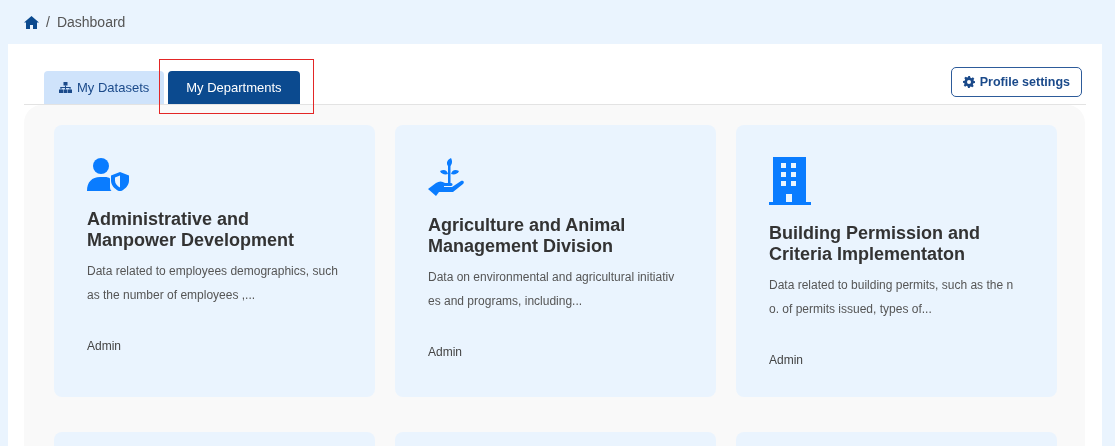 Image resolution: width=1115 pixels, height=446 pixels. Describe the element at coordinates (234, 87) in the screenshot. I see `tab: My Departments` at that location.